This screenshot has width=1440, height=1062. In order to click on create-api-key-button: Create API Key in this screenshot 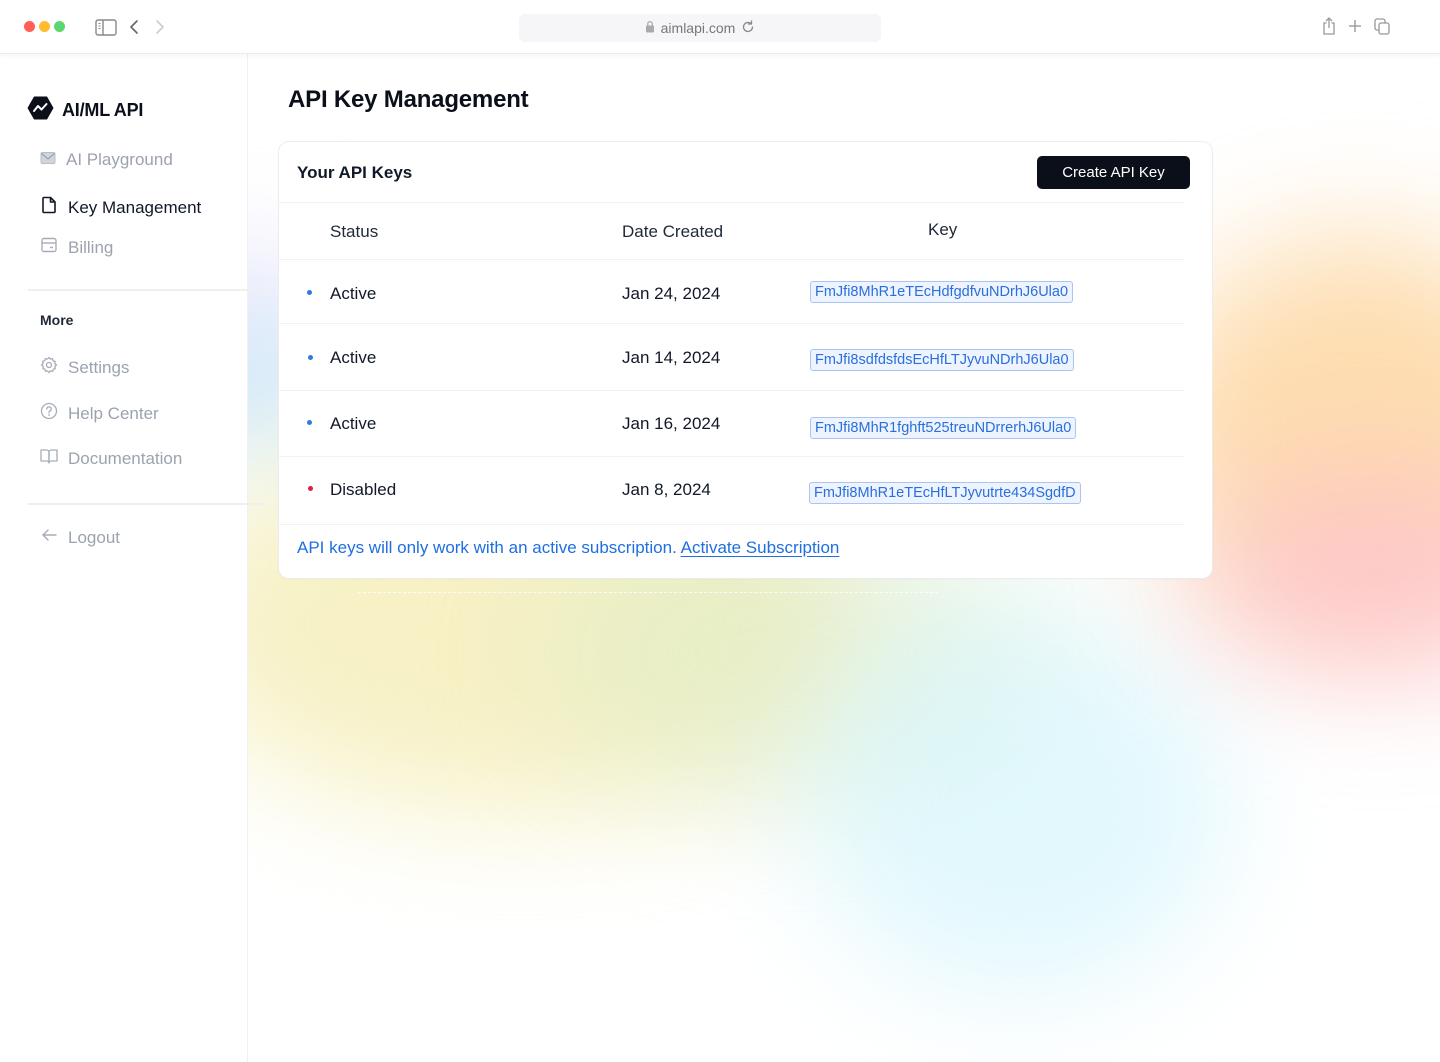, I will do `click(1113, 172)`.